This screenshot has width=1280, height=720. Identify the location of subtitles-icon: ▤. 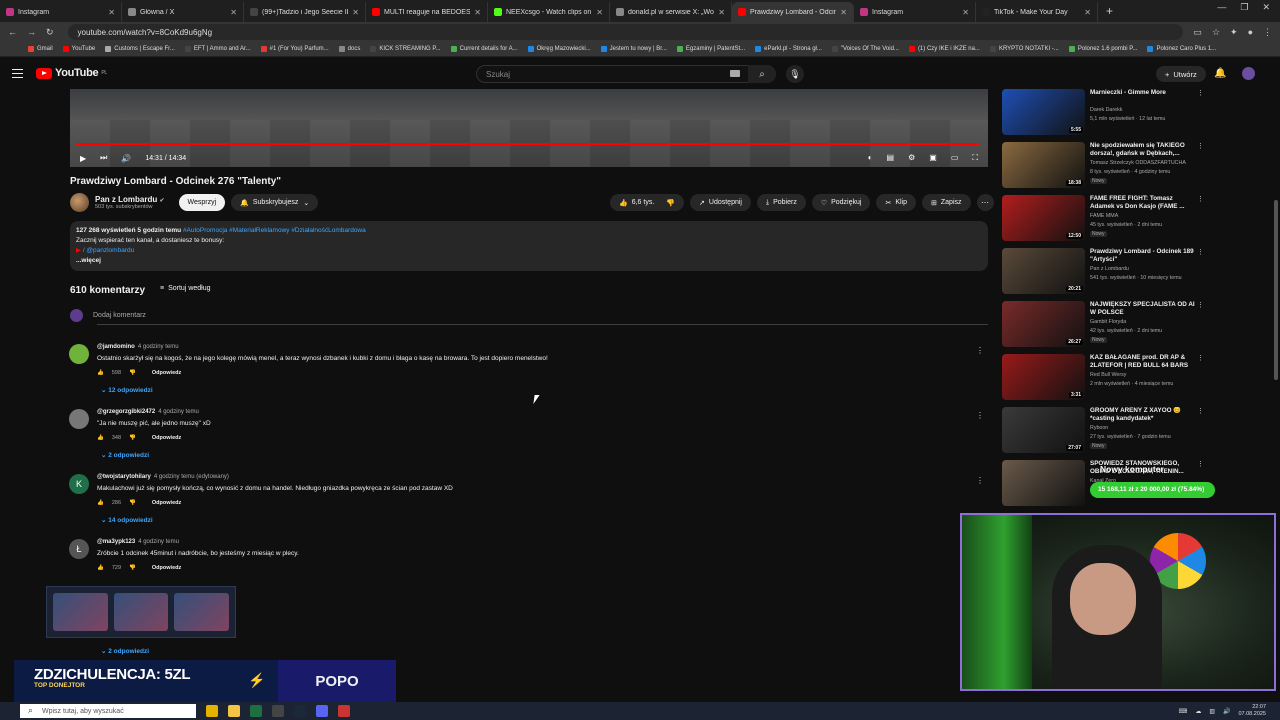
(891, 158).